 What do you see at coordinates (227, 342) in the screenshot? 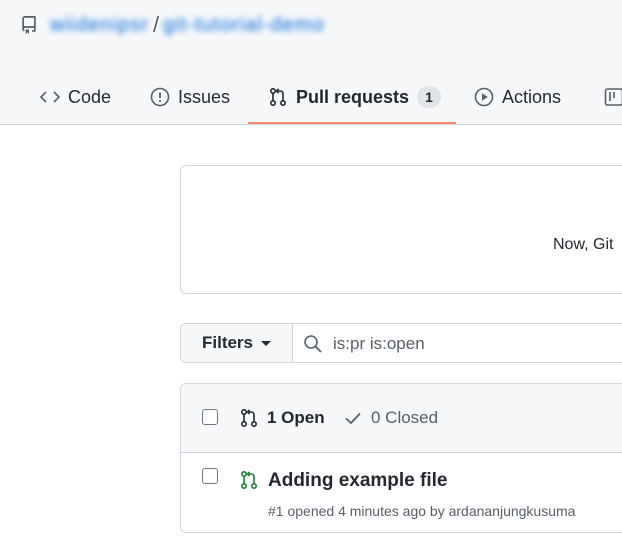
I see `filters-label: Filters` at bounding box center [227, 342].